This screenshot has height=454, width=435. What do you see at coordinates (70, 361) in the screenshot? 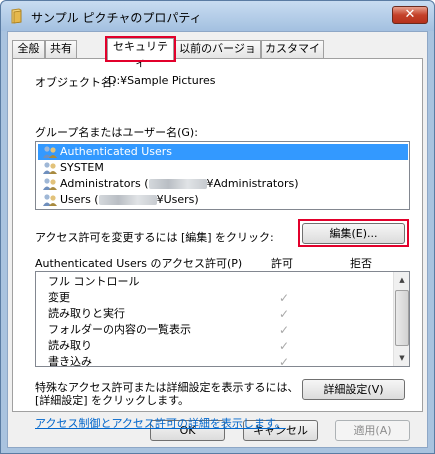
I see `permission-name: 書き込み` at bounding box center [70, 361].